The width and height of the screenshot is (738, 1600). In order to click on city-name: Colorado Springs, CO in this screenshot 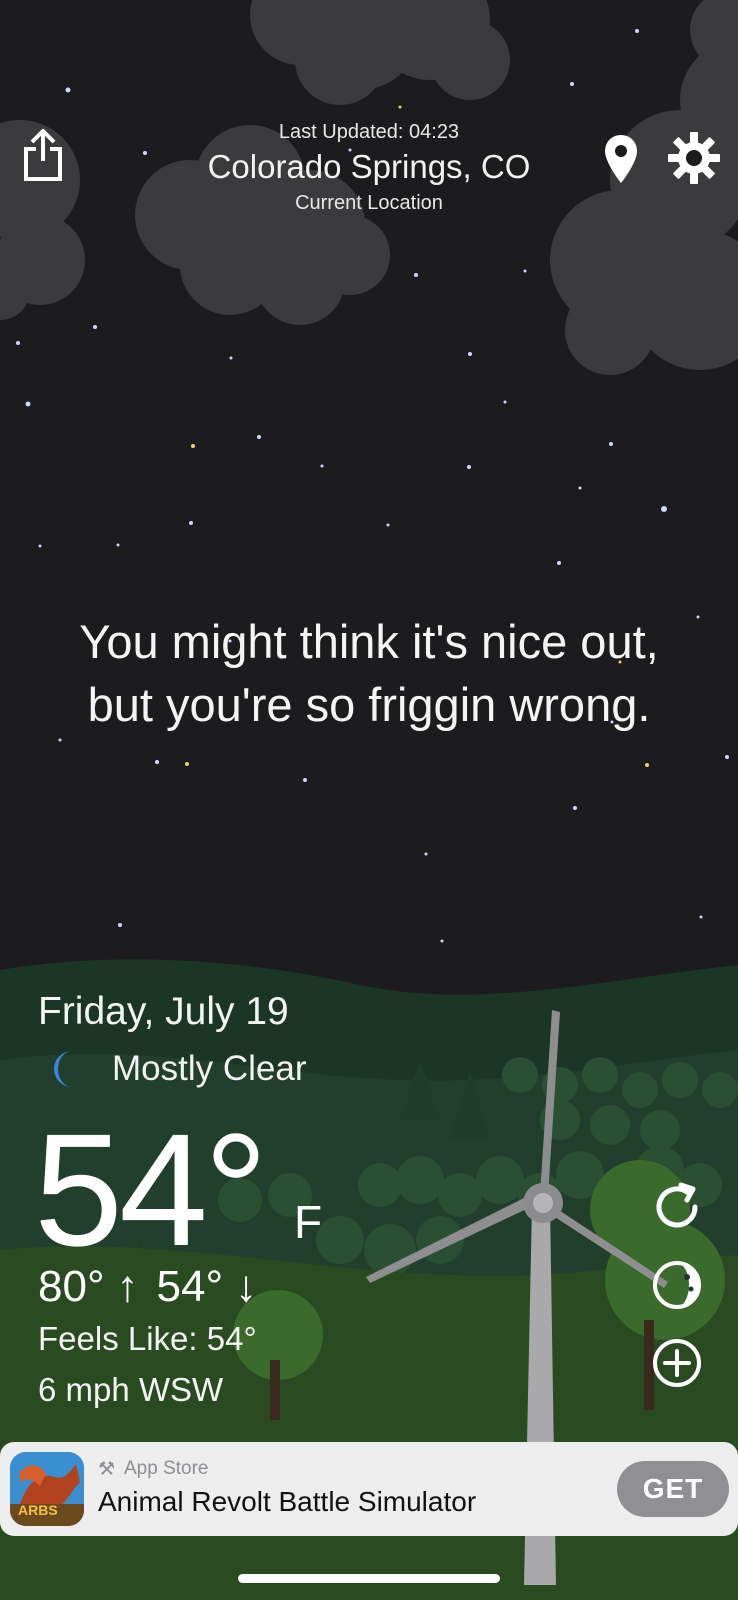, I will do `click(369, 167)`.